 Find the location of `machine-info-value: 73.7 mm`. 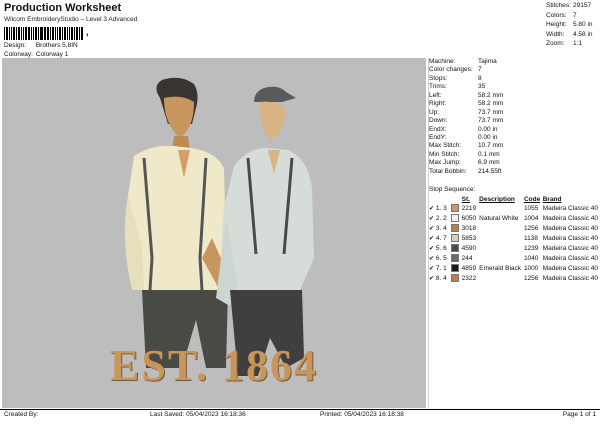

machine-info-value: 73.7 mm is located at coordinates (491, 112).